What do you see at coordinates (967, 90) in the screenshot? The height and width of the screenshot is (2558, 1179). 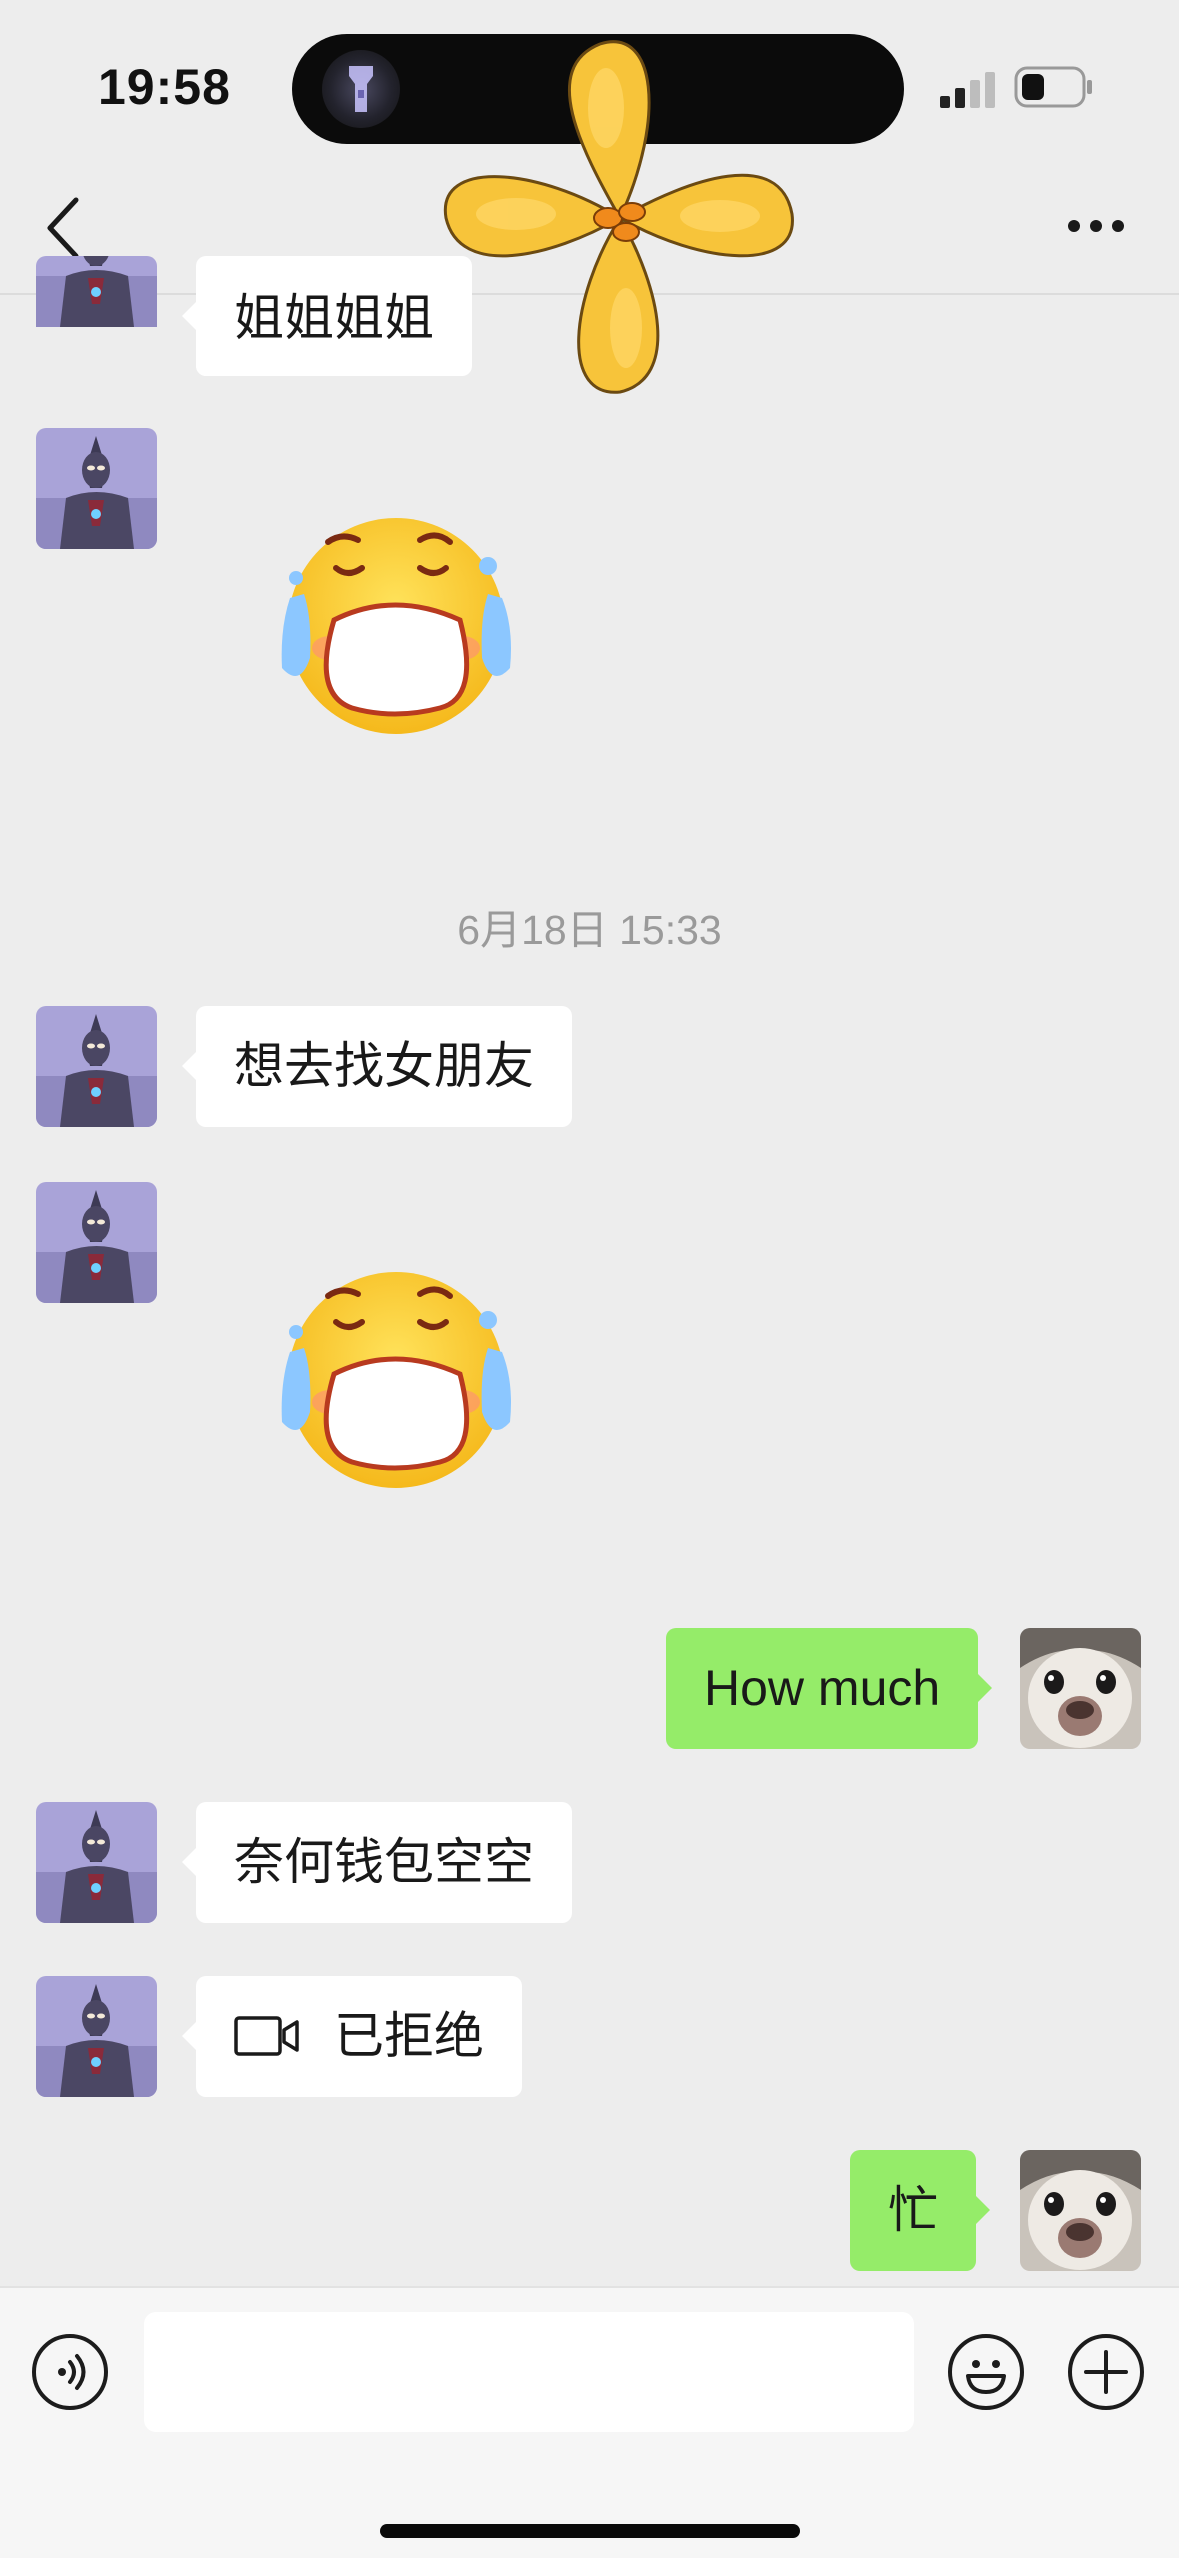 I see `signal-icon` at bounding box center [967, 90].